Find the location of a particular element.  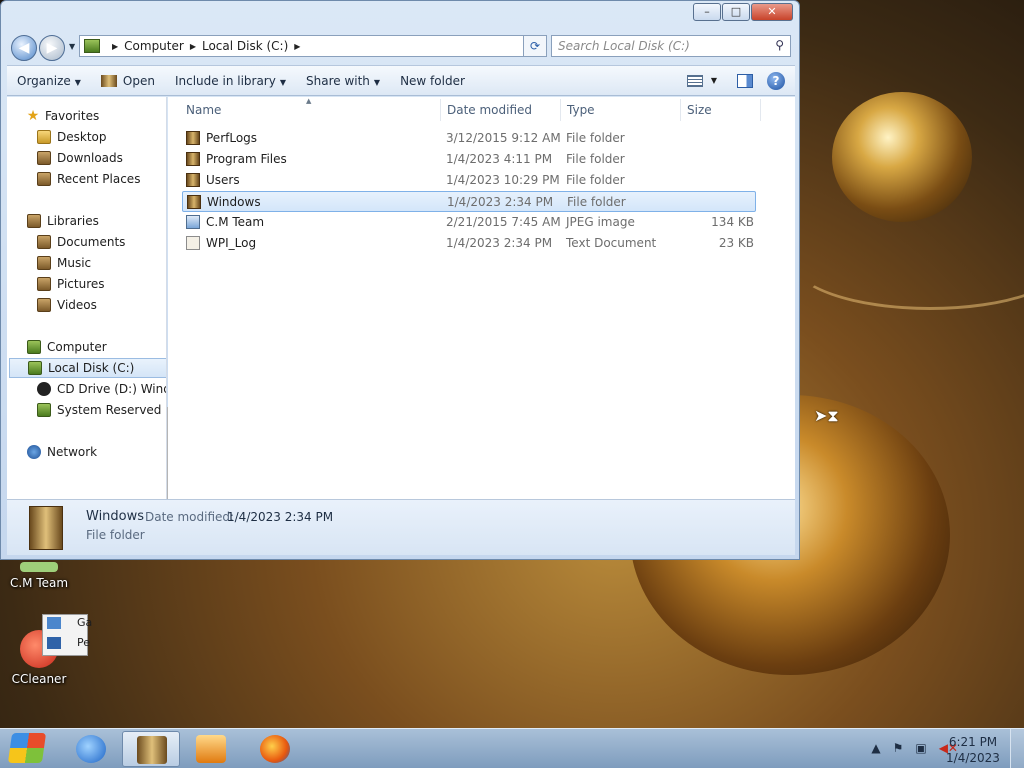

search-icon: ⚲ is located at coordinates (779, 45).